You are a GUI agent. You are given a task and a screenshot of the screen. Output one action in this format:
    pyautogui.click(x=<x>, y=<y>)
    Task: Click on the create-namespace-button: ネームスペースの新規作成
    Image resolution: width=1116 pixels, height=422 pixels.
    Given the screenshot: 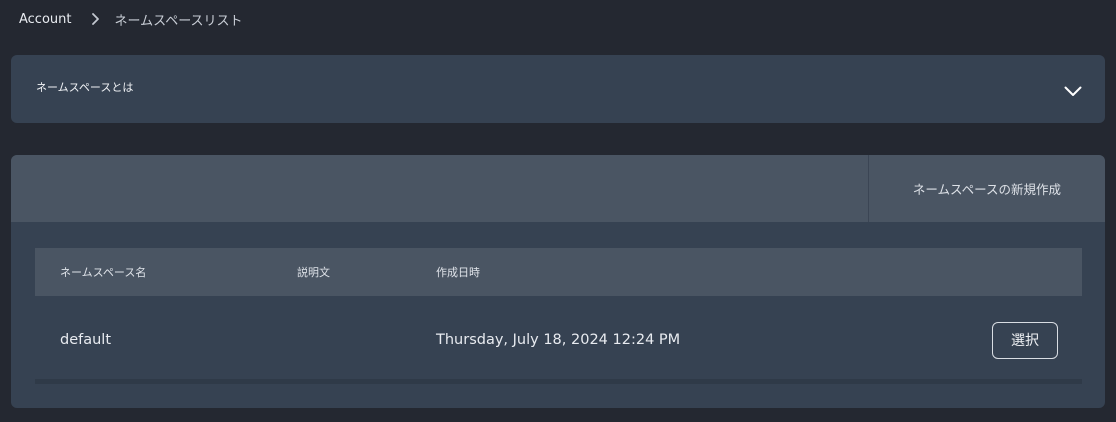 What is the action you would take?
    pyautogui.click(x=986, y=188)
    